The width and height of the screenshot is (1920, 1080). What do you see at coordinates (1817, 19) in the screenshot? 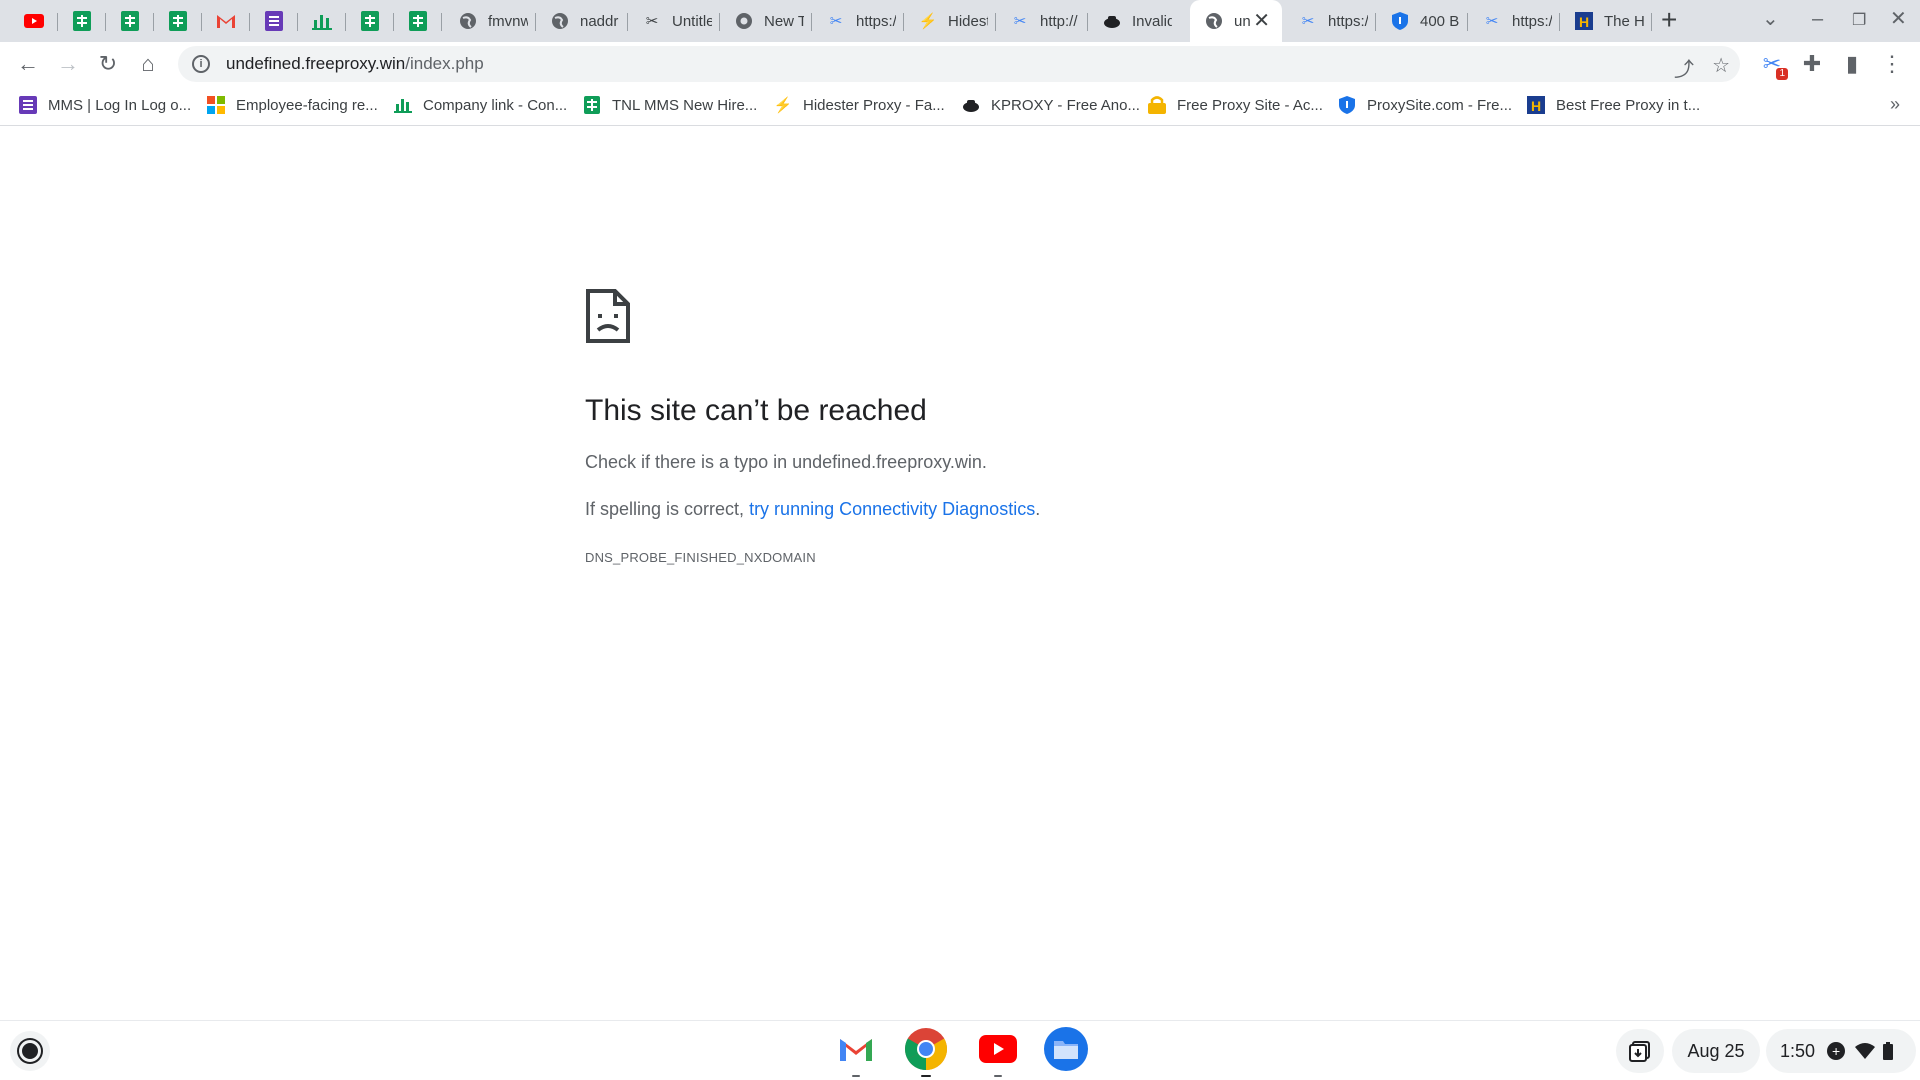
I see `minimize-icon: –` at bounding box center [1817, 19].